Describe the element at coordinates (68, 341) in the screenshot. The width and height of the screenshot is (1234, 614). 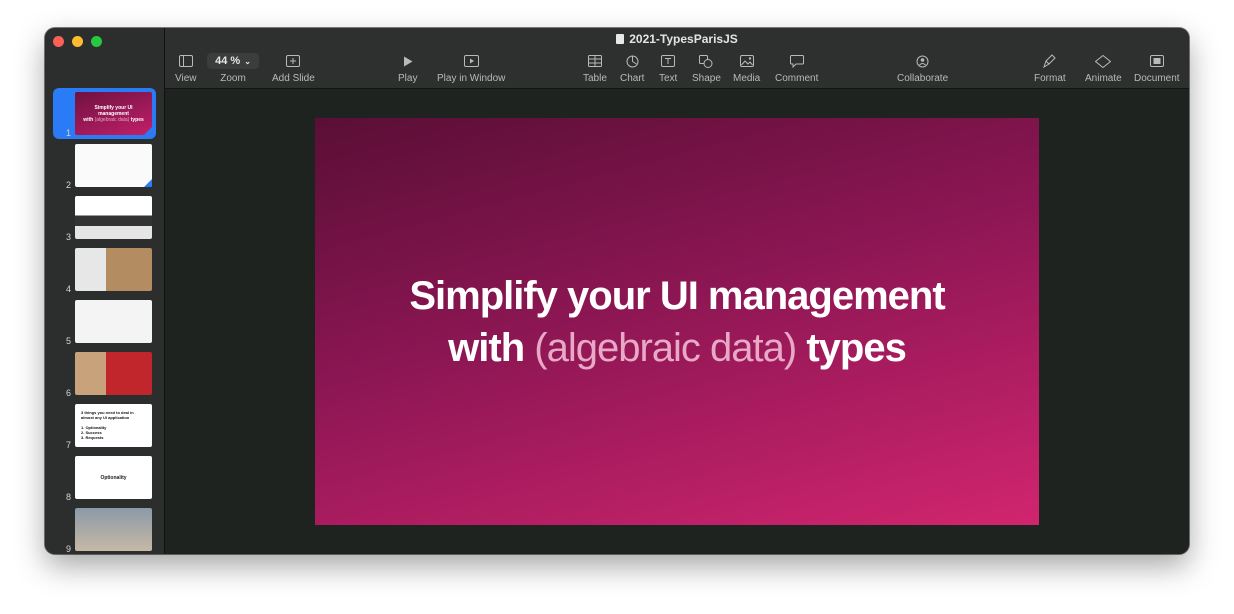
I see `slide-number: 5` at that location.